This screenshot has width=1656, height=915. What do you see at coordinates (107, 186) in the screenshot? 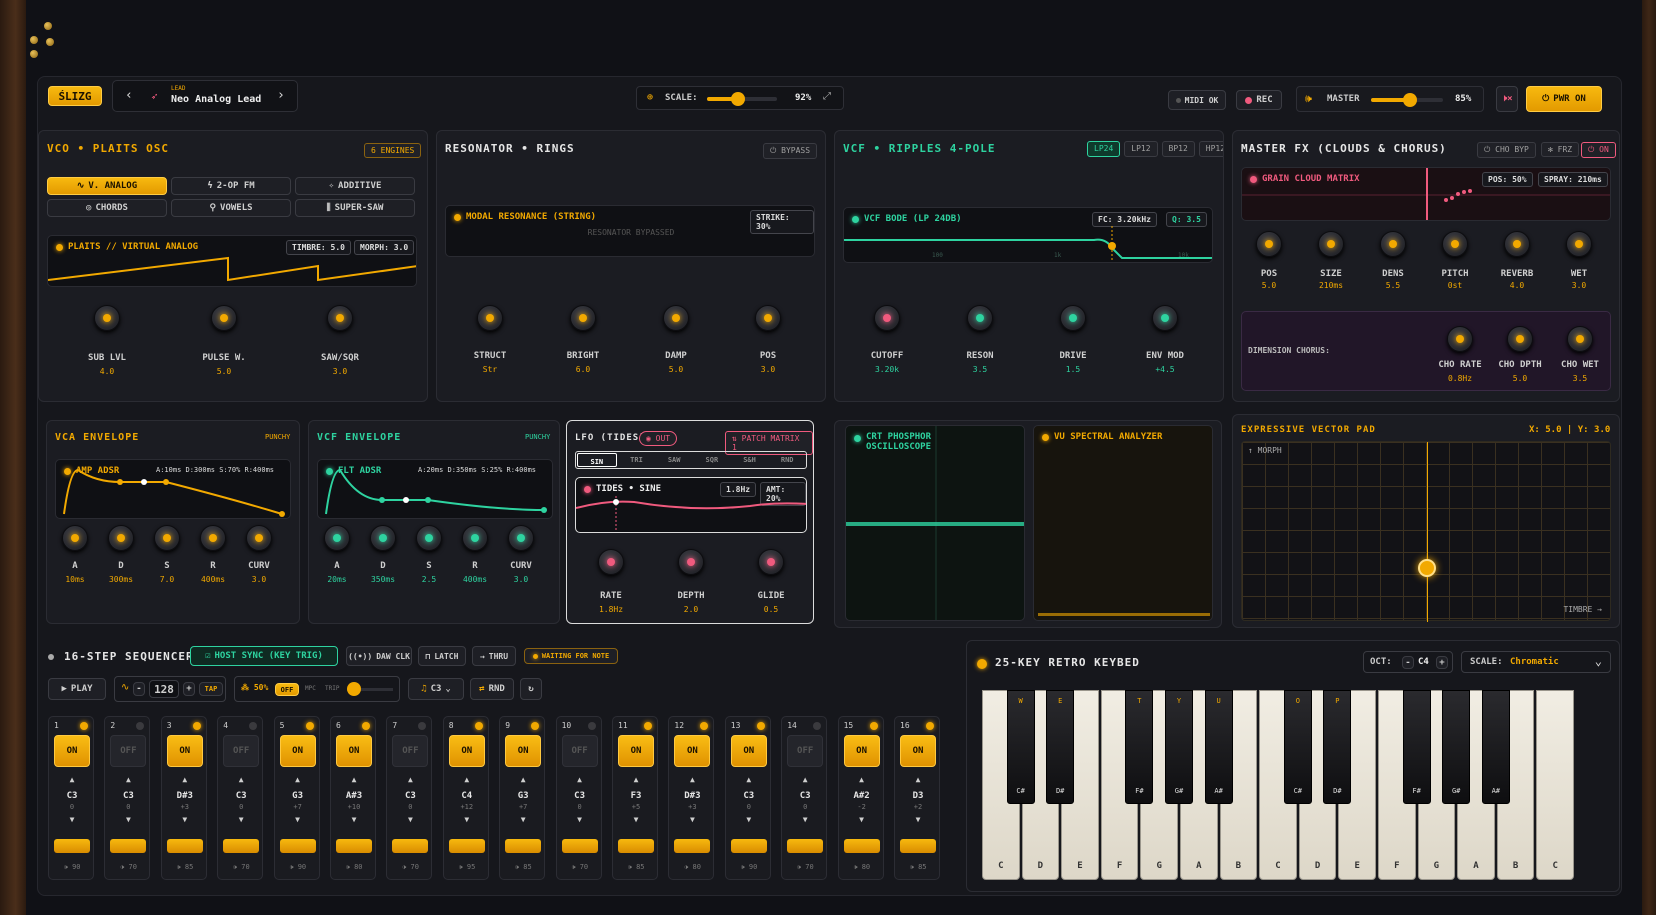
I see `mode-v-analog: ∿ V. ANALOG` at bounding box center [107, 186].